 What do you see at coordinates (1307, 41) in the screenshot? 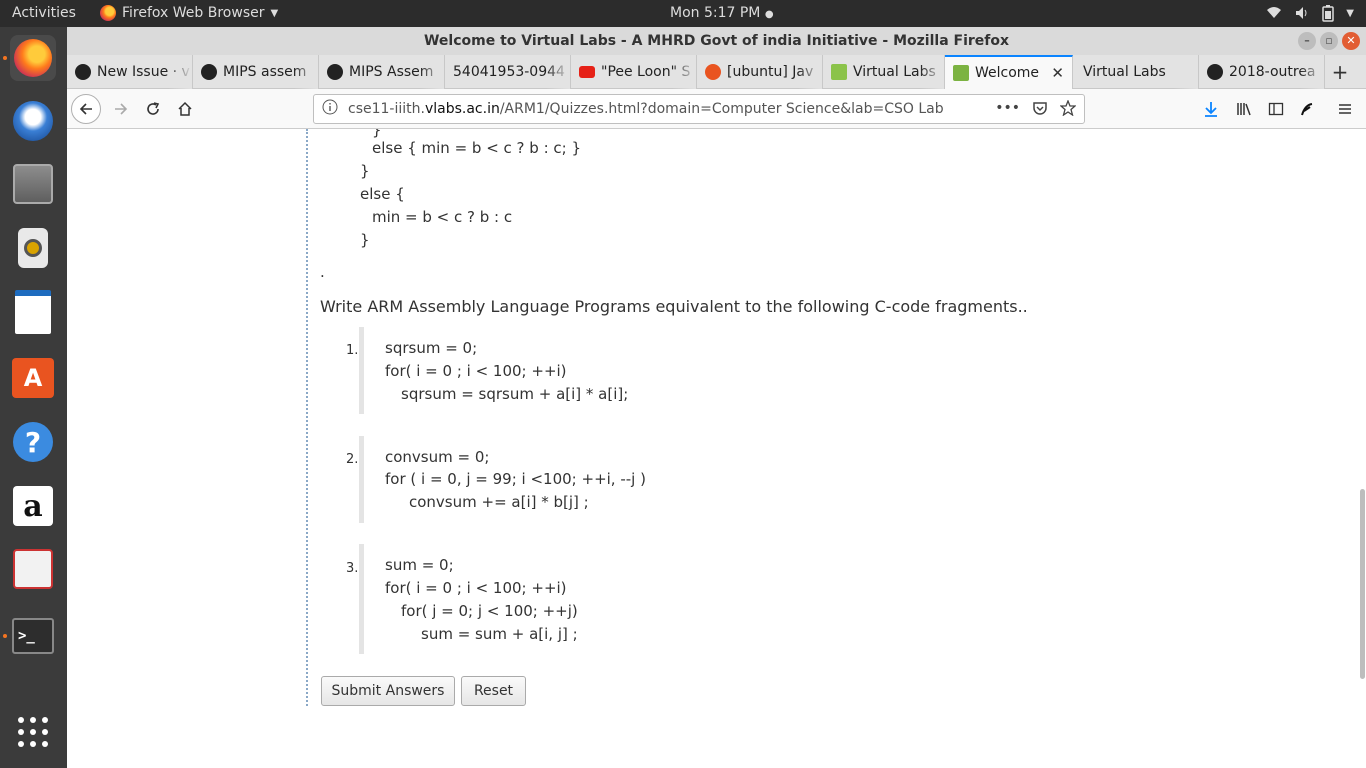
I see `minimize-button: –` at bounding box center [1307, 41].